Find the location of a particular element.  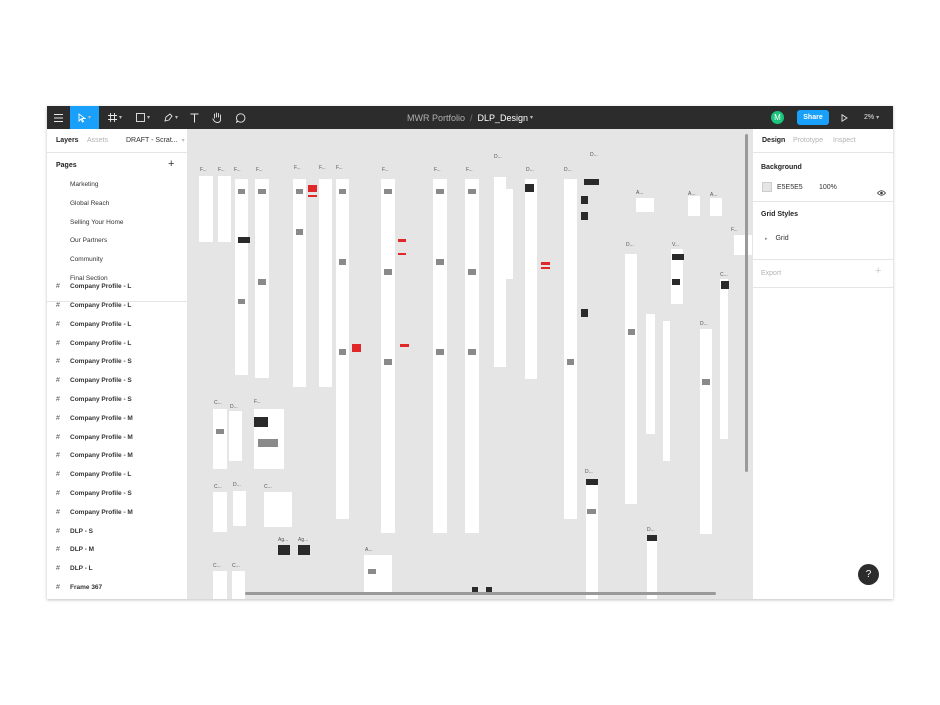

layer-row: # DLP - M is located at coordinates (75, 549).